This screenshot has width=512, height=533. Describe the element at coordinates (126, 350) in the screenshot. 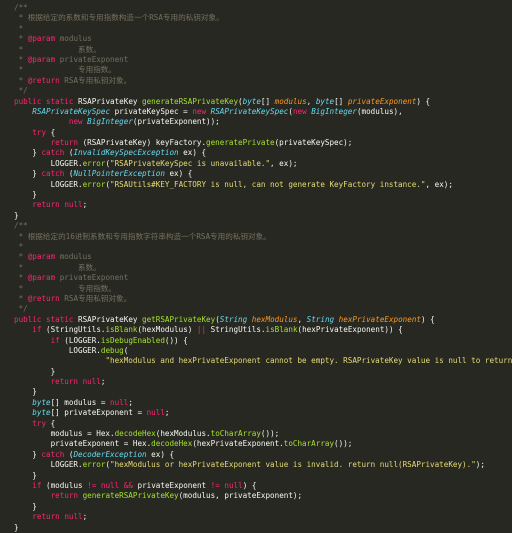

I see `code-token: (` at that location.